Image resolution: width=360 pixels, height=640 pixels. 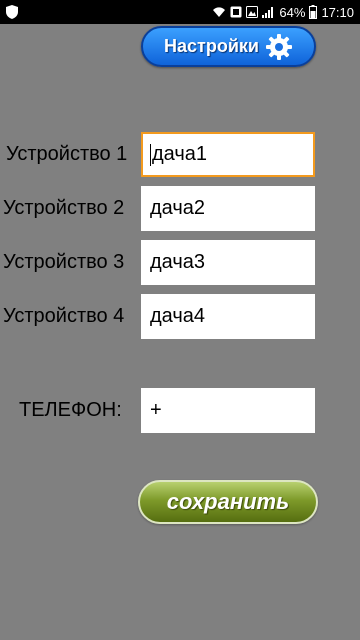 What do you see at coordinates (292, 12) in the screenshot?
I see `battery-percent: 64%` at bounding box center [292, 12].